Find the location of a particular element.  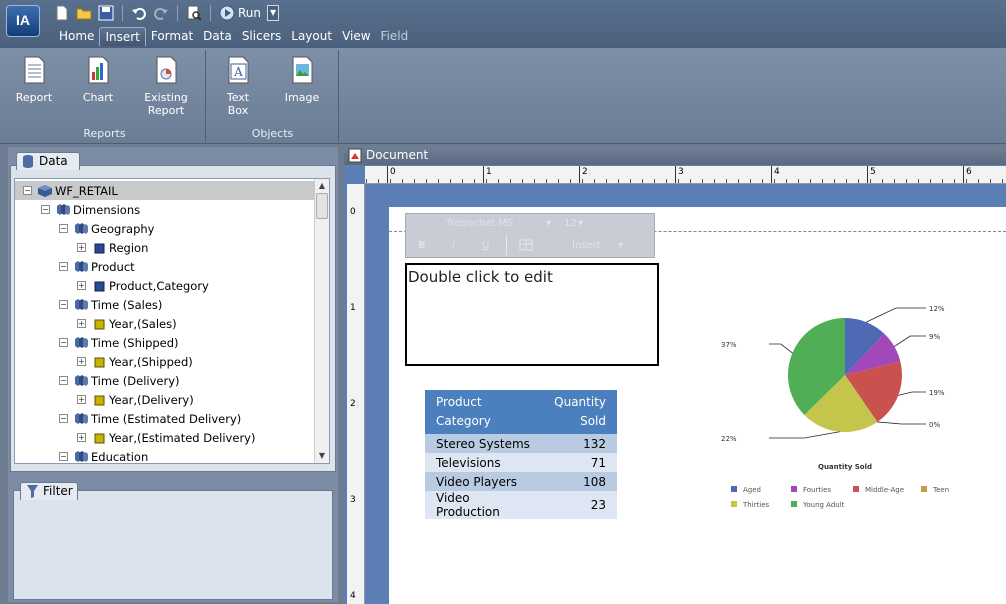

italic-button: I is located at coordinates (453, 245).